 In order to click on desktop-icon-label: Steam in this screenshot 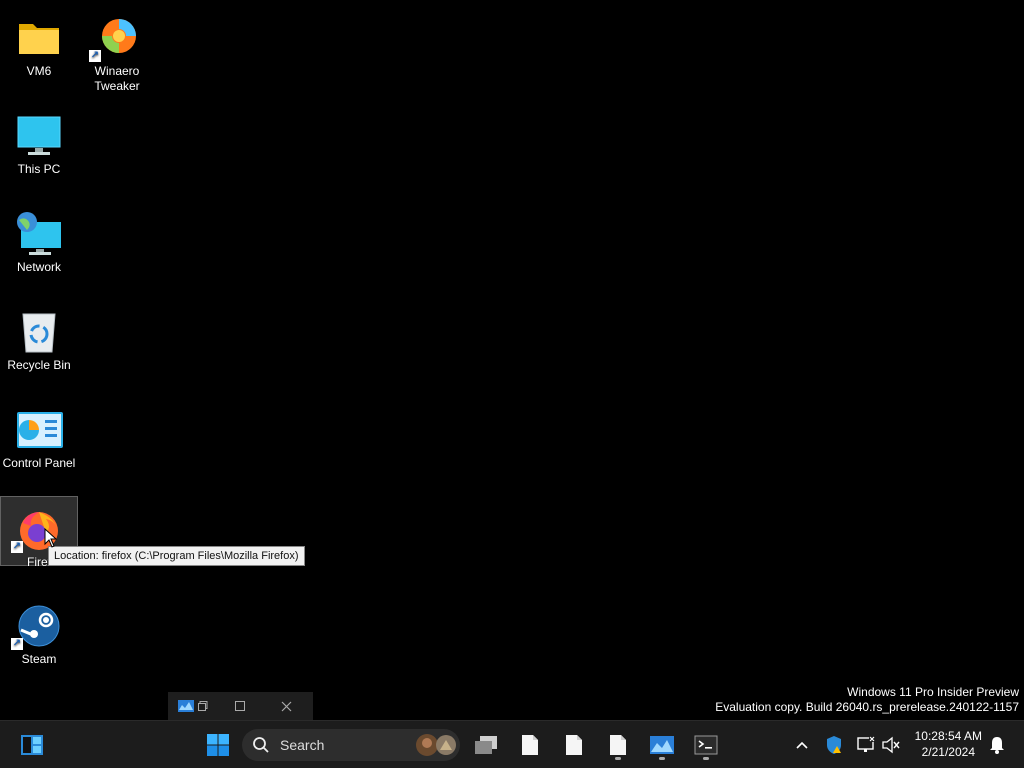, I will do `click(39, 659)`.